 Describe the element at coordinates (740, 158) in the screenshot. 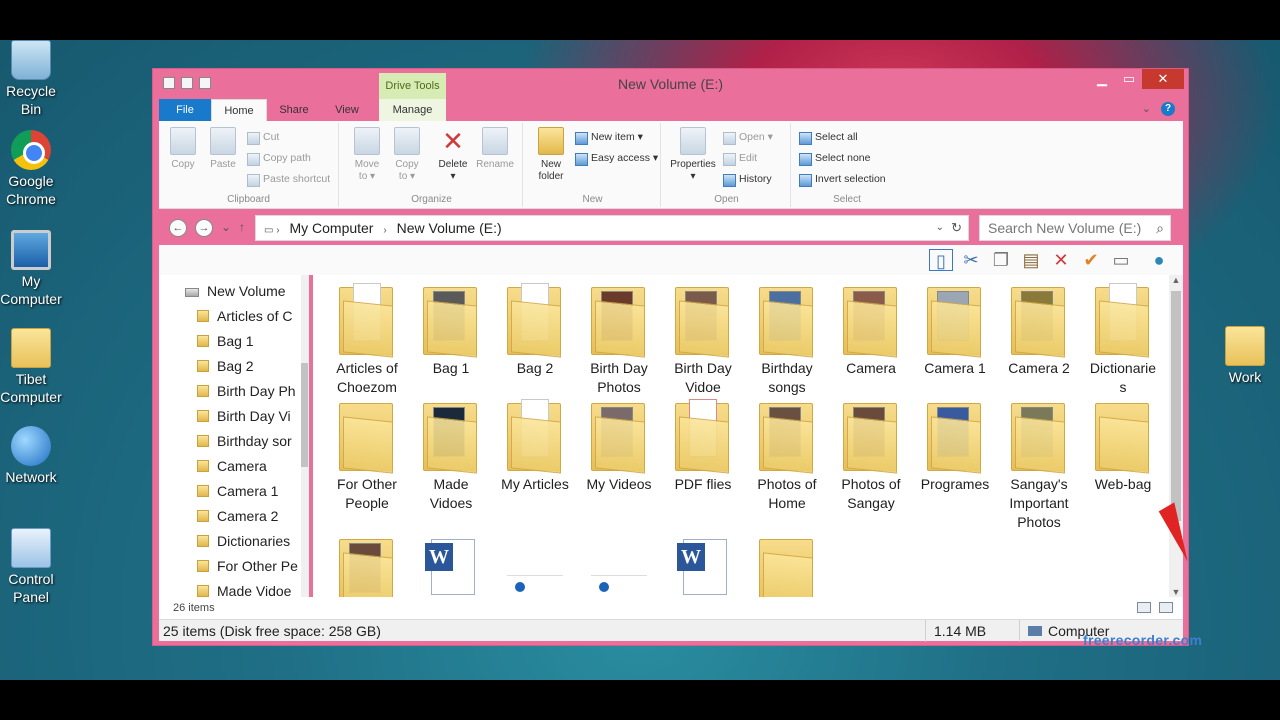

I see `edit-button: Edit` at that location.